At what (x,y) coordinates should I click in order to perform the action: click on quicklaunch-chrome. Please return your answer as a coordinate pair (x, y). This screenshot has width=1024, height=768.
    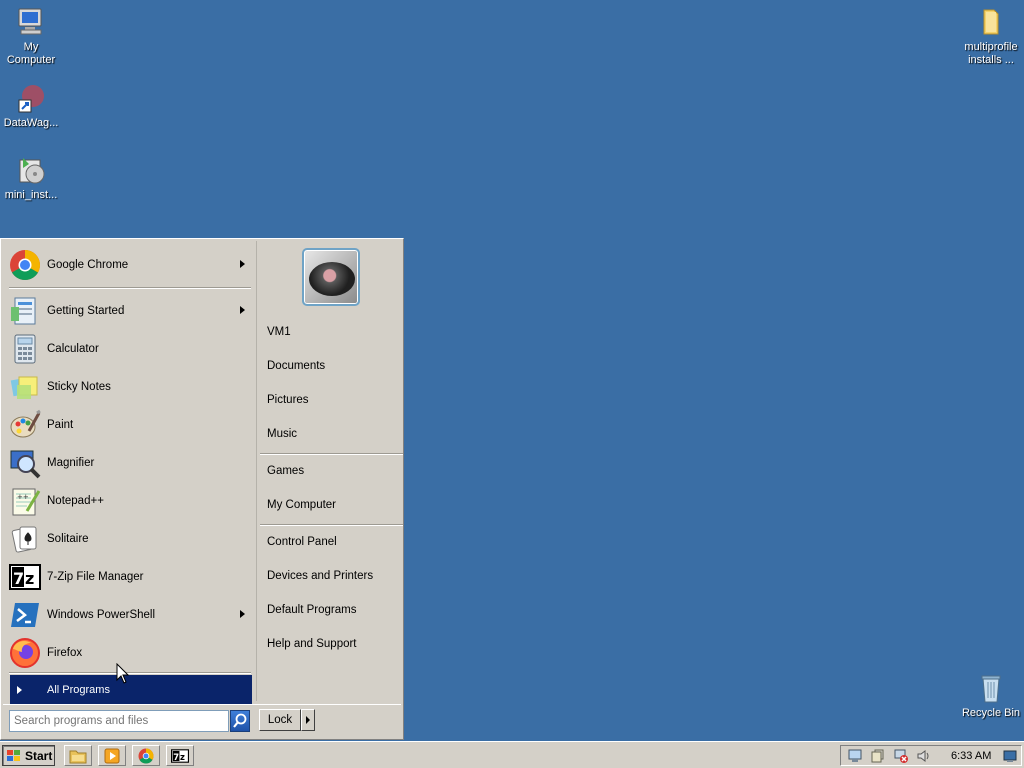
    Looking at the image, I should click on (146, 755).